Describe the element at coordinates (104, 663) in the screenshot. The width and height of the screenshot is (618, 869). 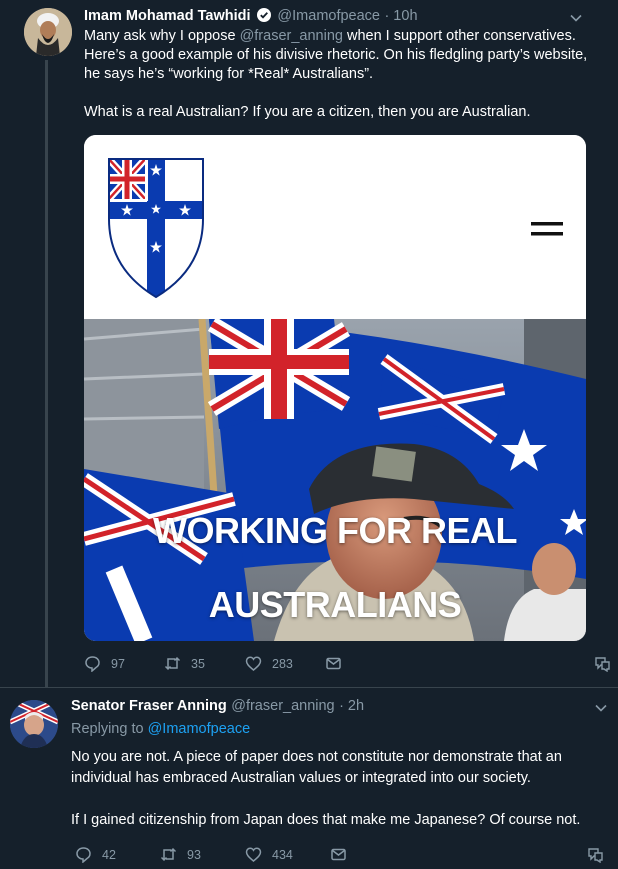
I see `reply-button: 97` at that location.